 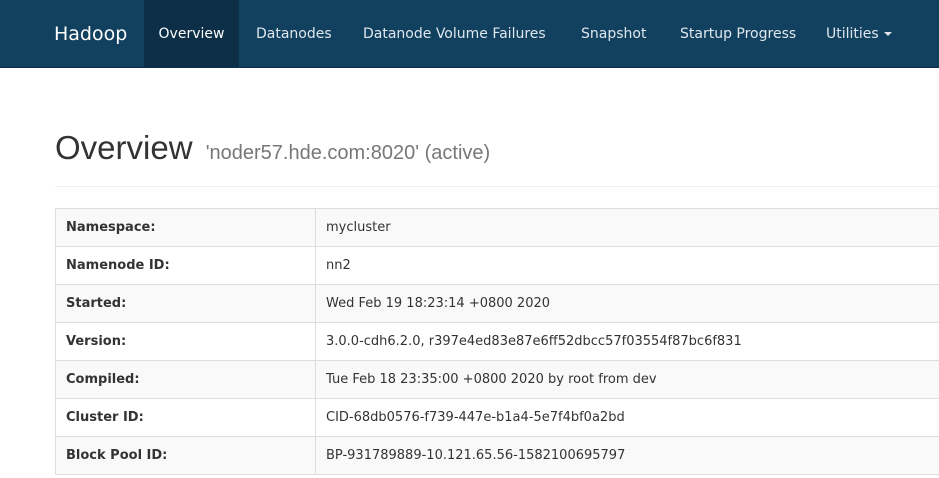 I want to click on nav-startup-progress: Startup Progress, so click(x=738, y=34).